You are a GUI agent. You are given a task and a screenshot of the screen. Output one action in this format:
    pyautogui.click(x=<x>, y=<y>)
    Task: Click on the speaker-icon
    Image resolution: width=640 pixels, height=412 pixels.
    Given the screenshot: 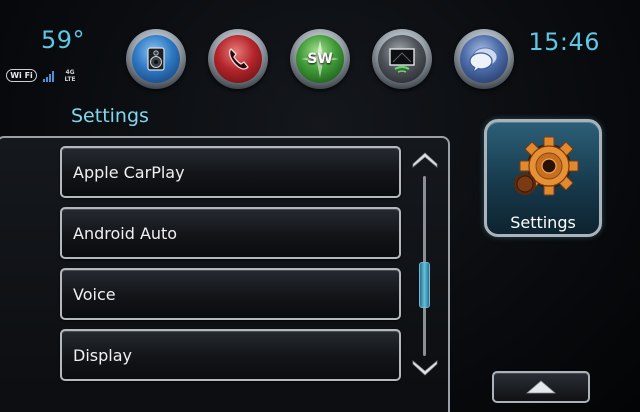 What is the action you would take?
    pyautogui.click(x=156, y=59)
    